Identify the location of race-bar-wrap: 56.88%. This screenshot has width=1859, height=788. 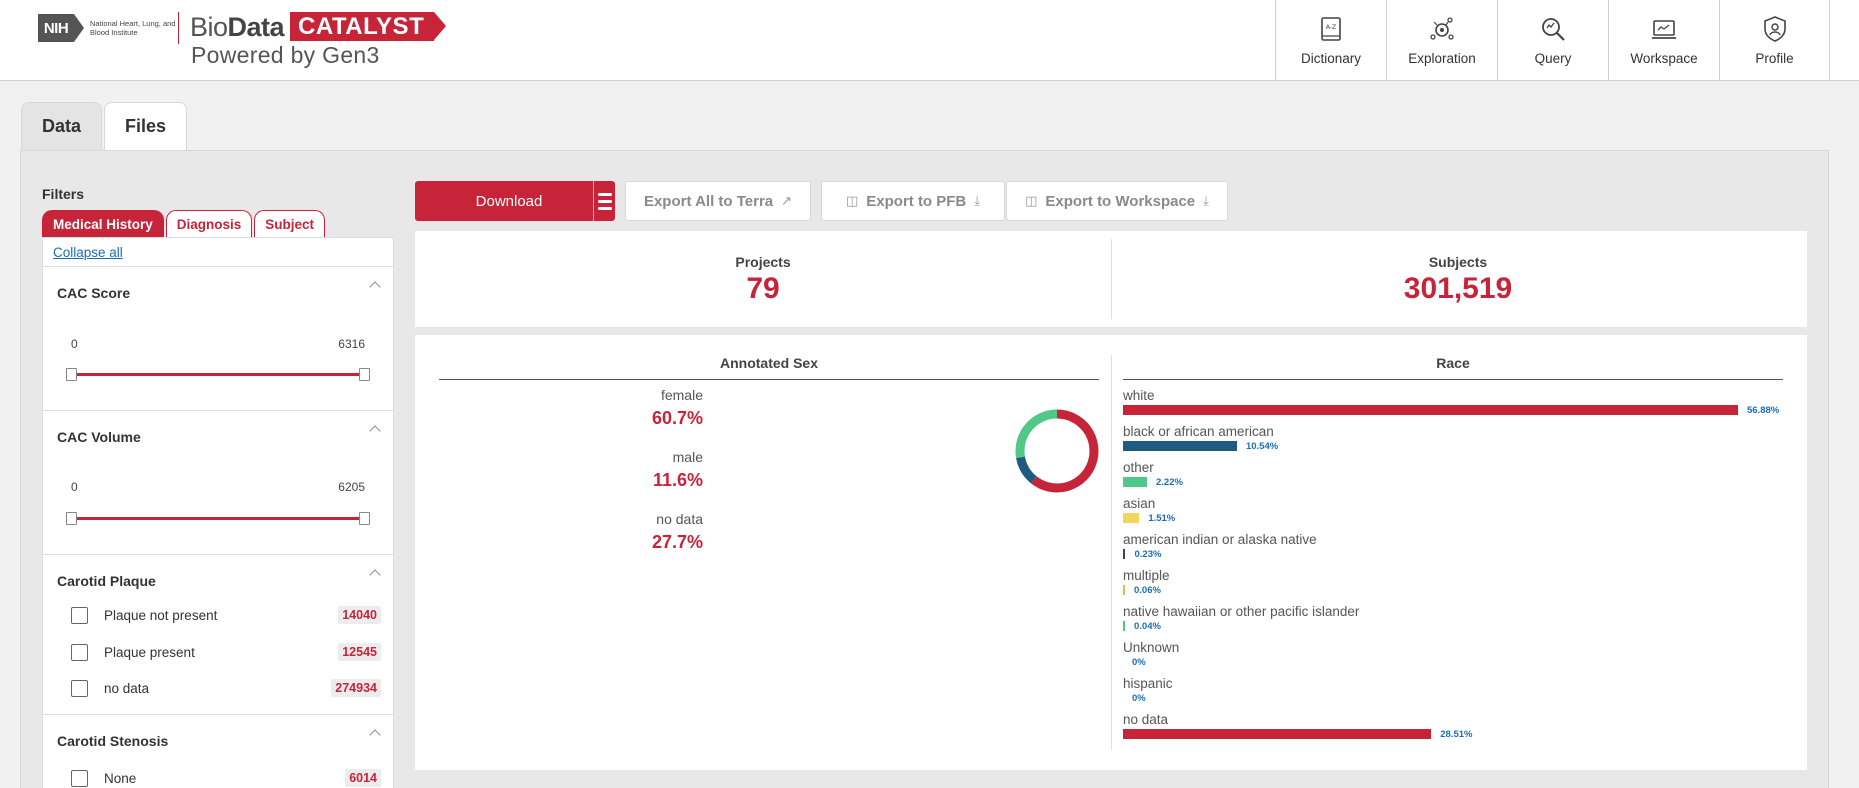
(1453, 410).